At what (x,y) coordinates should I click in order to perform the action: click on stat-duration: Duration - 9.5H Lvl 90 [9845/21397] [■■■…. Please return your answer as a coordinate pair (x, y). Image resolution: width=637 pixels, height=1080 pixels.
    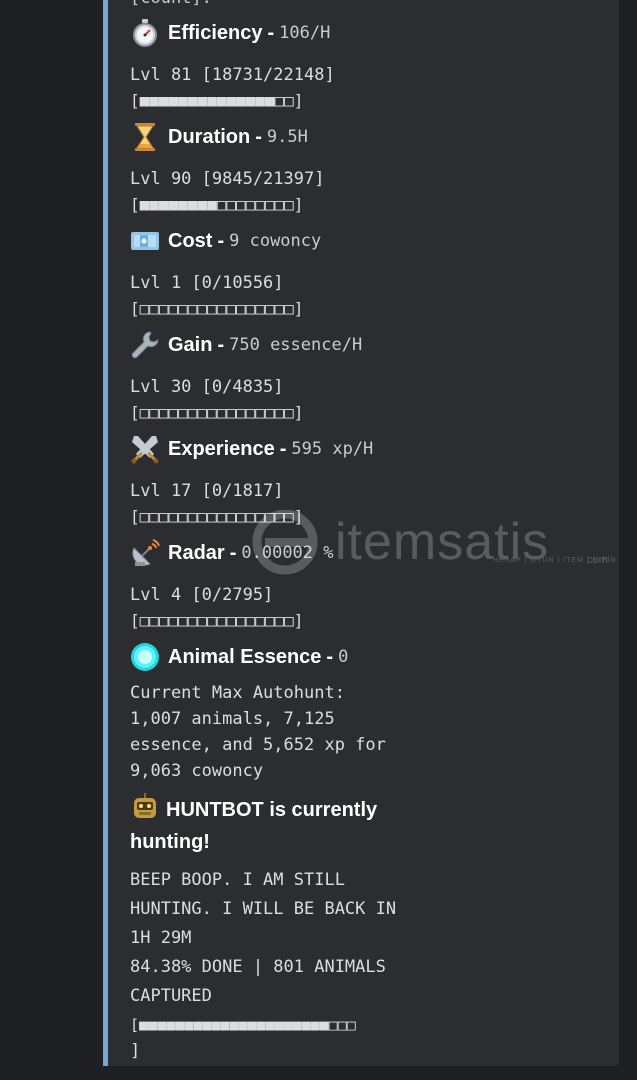
    Looking at the image, I should click on (370, 169).